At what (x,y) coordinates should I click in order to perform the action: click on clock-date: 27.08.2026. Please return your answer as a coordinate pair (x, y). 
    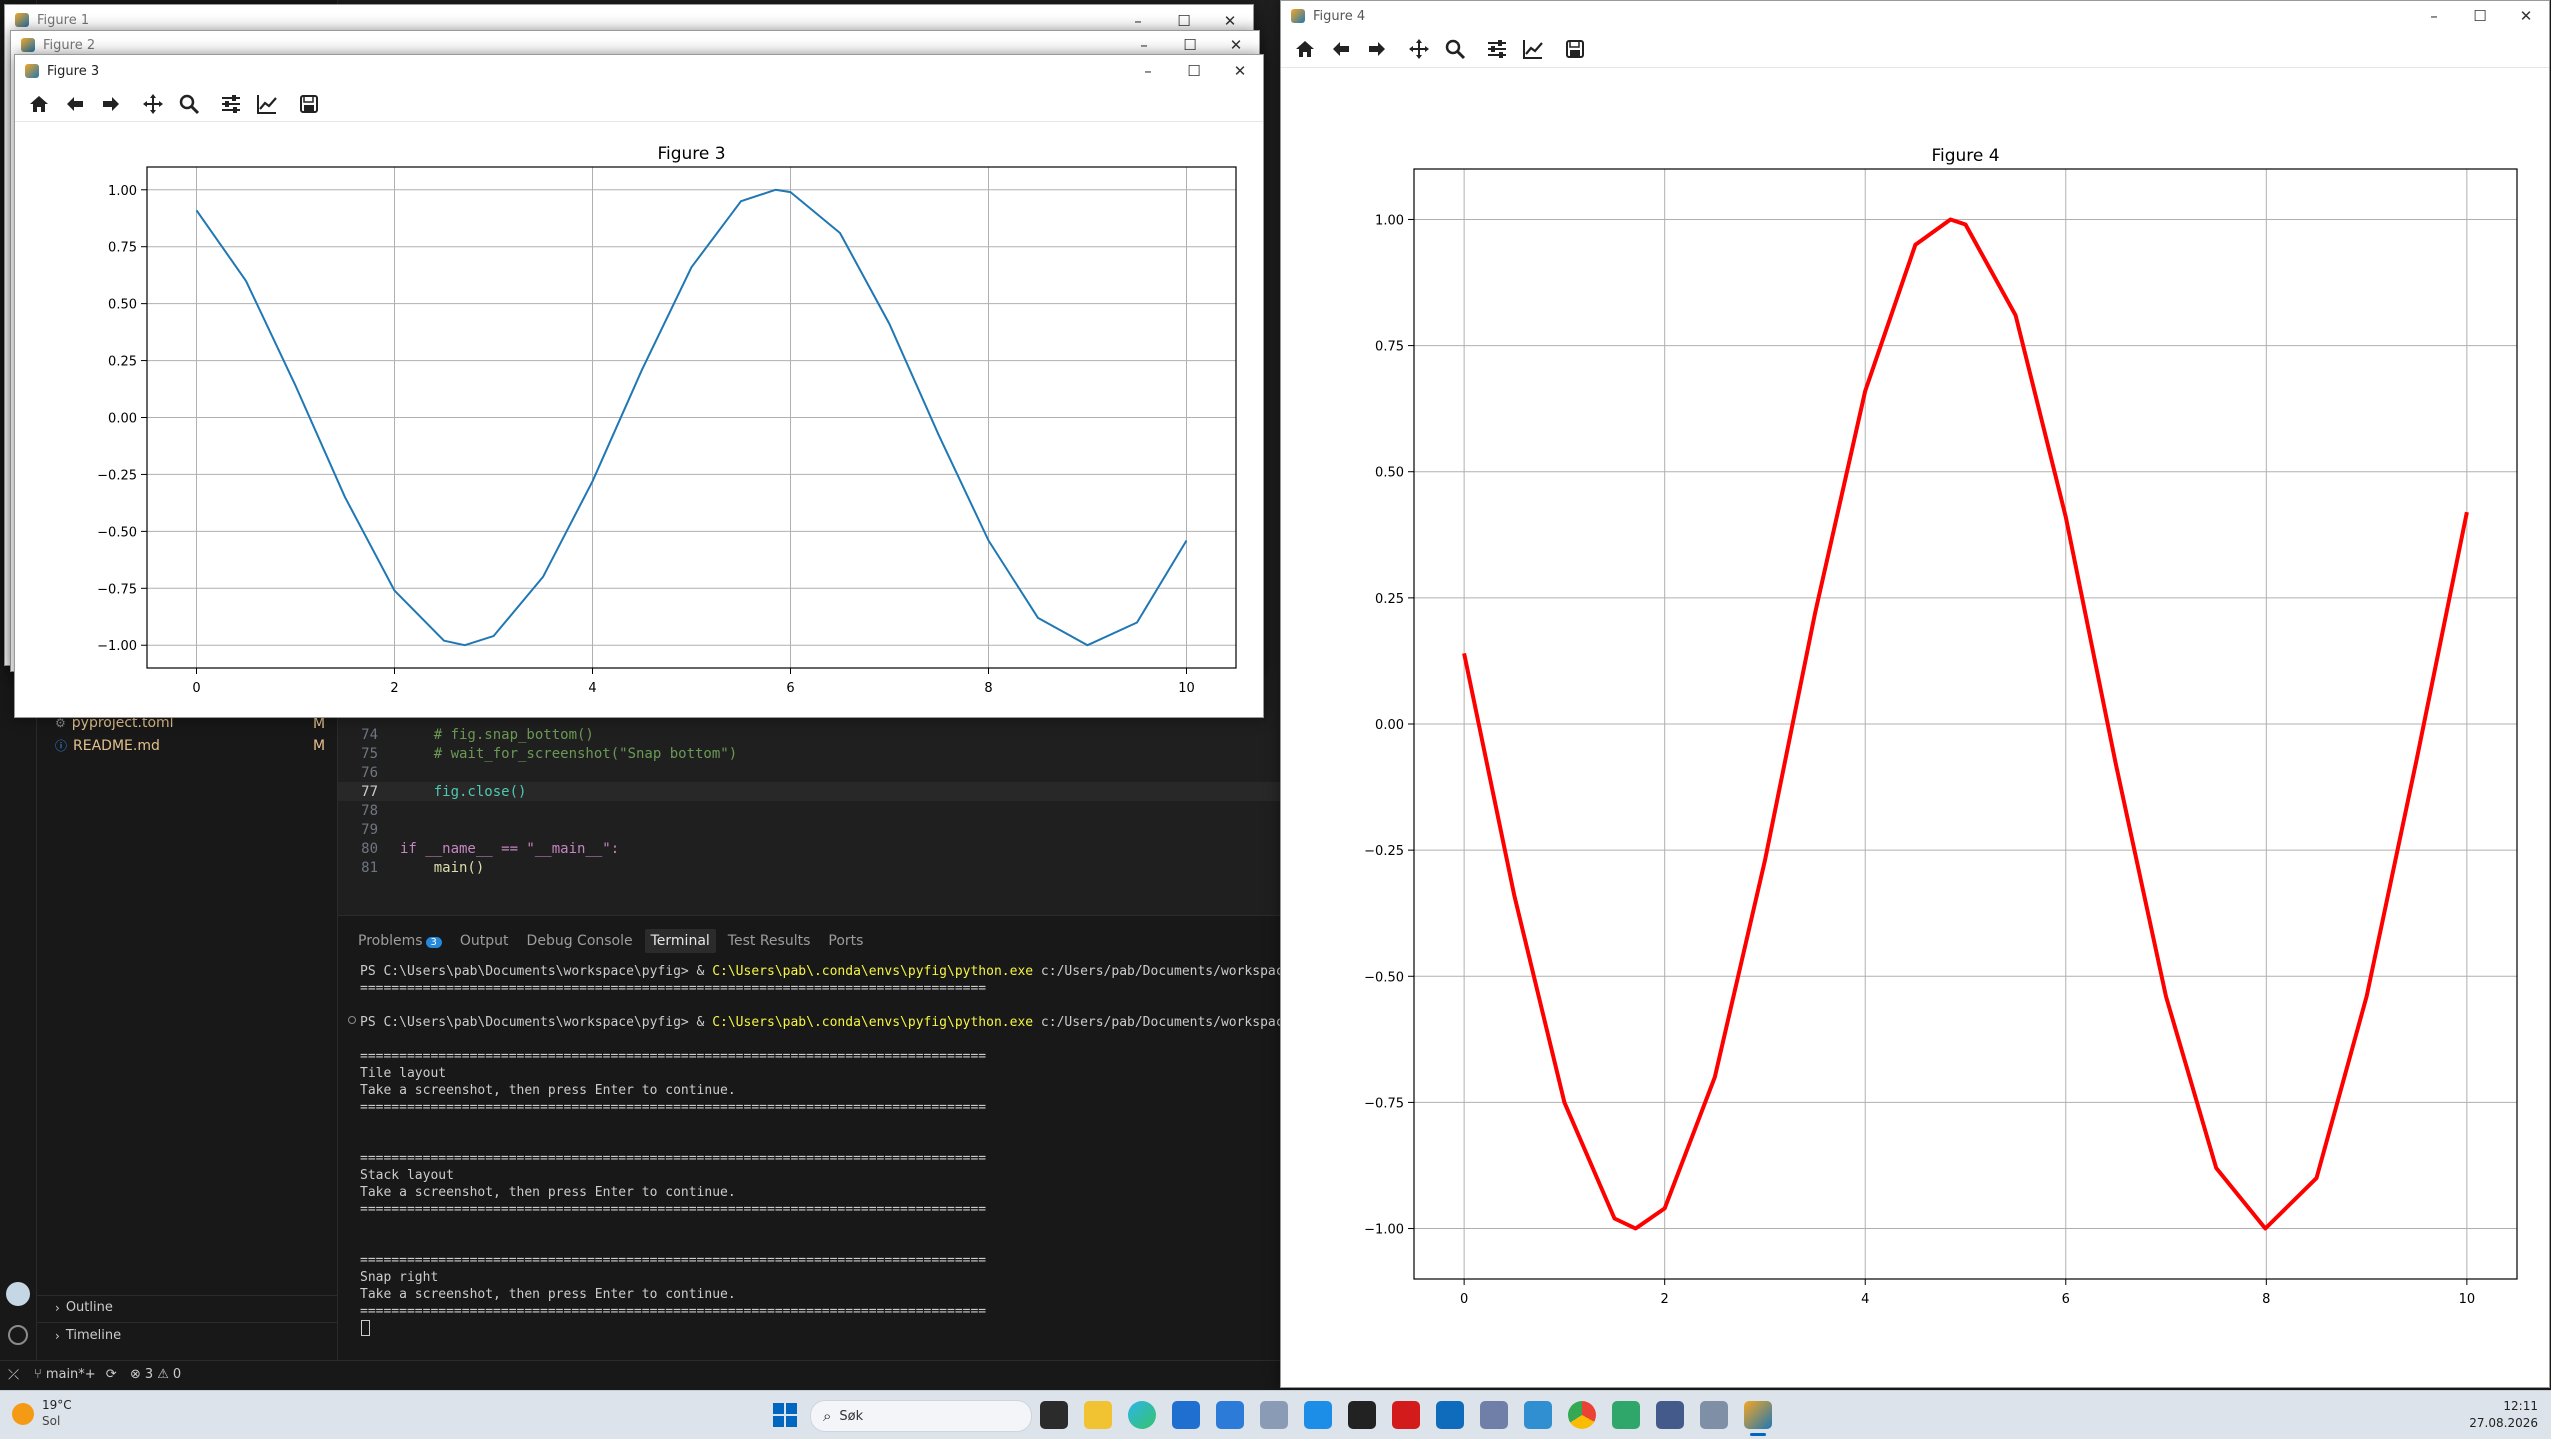
    Looking at the image, I should click on (2498, 1423).